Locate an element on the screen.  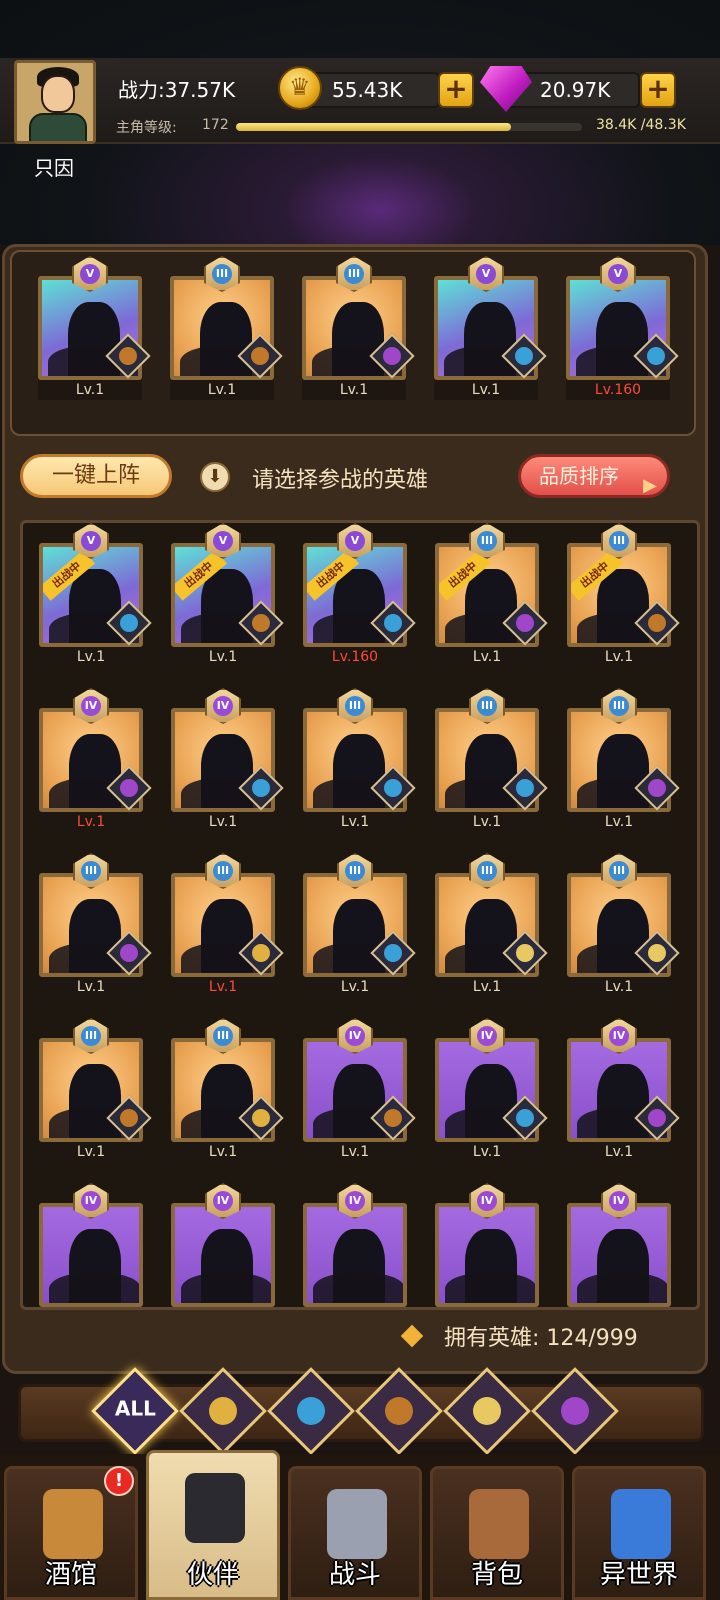
lineup-area: V Lv.1 III Lv.1 III Lv.1 V Lv.1 V Lv.160 is located at coordinates (353, 343).